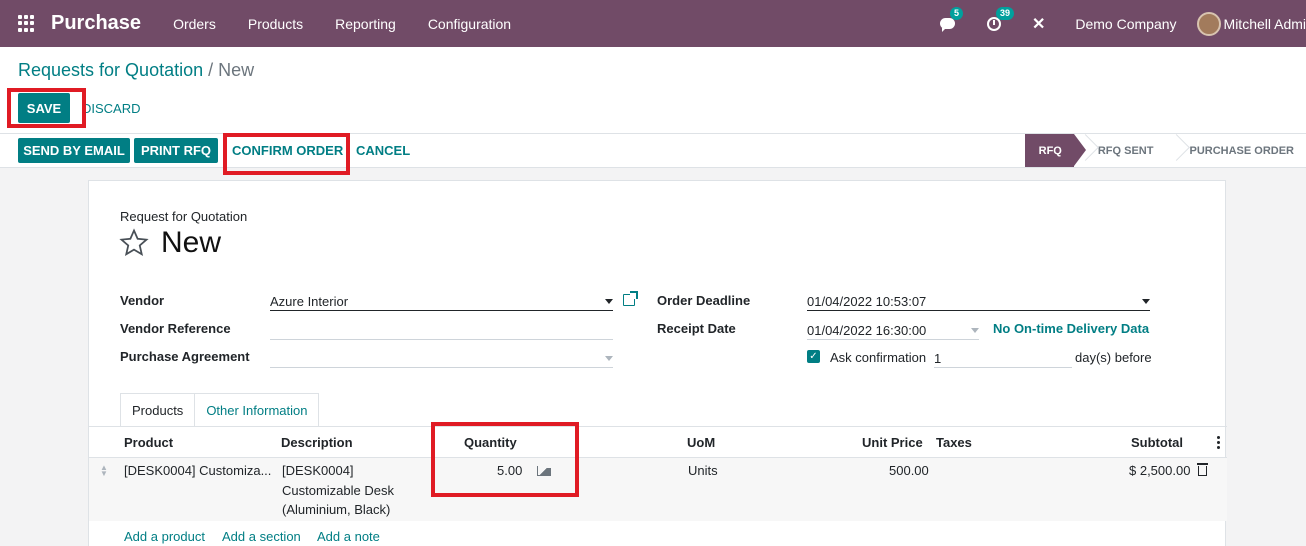  Describe the element at coordinates (469, 24) in the screenshot. I see `menu-configuration: Configuration` at that location.